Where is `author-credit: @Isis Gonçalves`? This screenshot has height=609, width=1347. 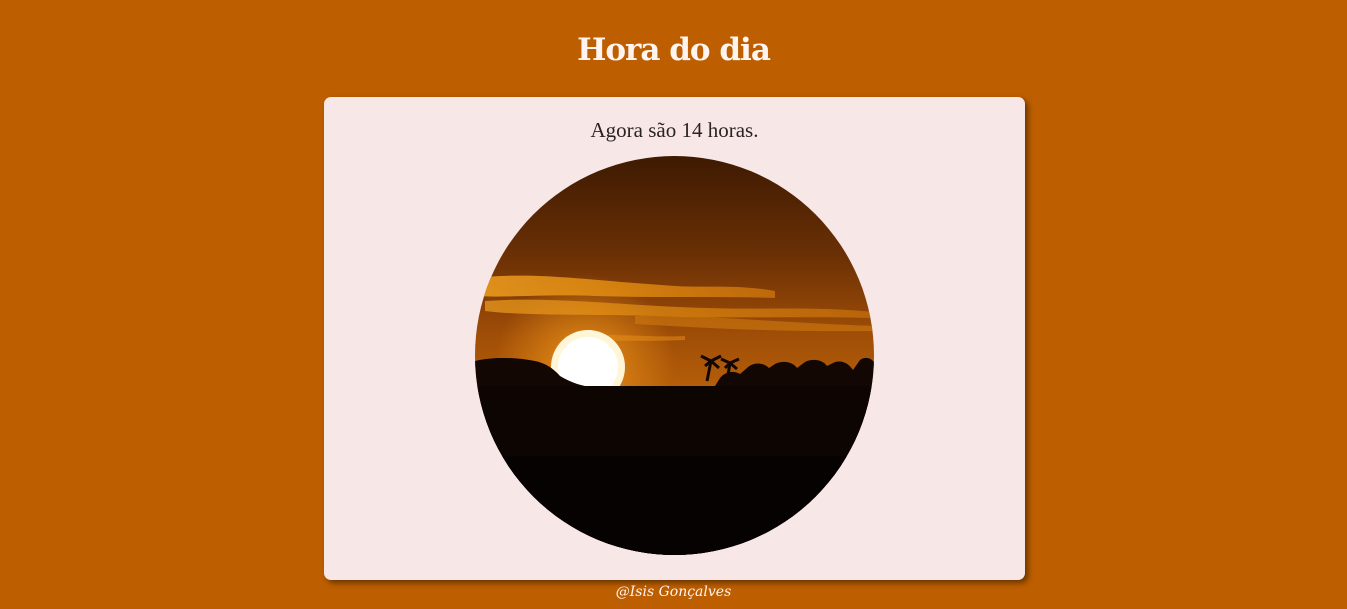 author-credit: @Isis Gonçalves is located at coordinates (673, 592).